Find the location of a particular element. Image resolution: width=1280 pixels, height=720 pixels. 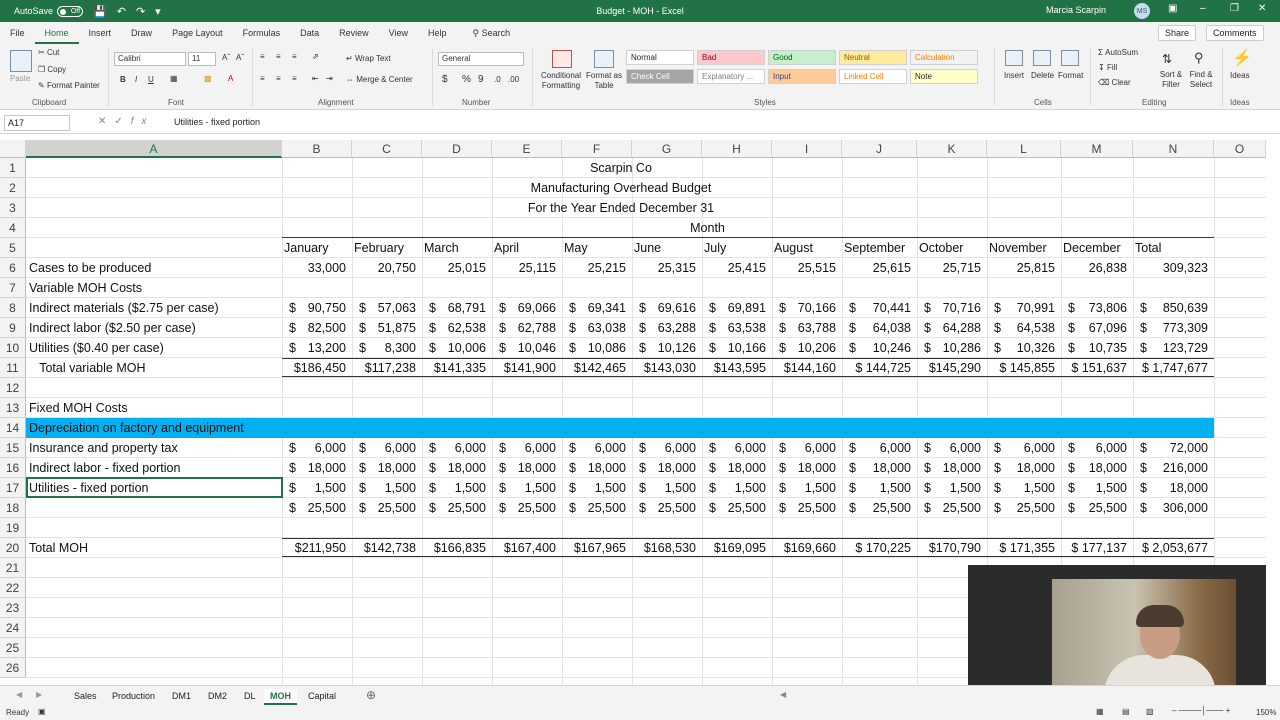

value-cell: 63,038 is located at coordinates (594, 328).